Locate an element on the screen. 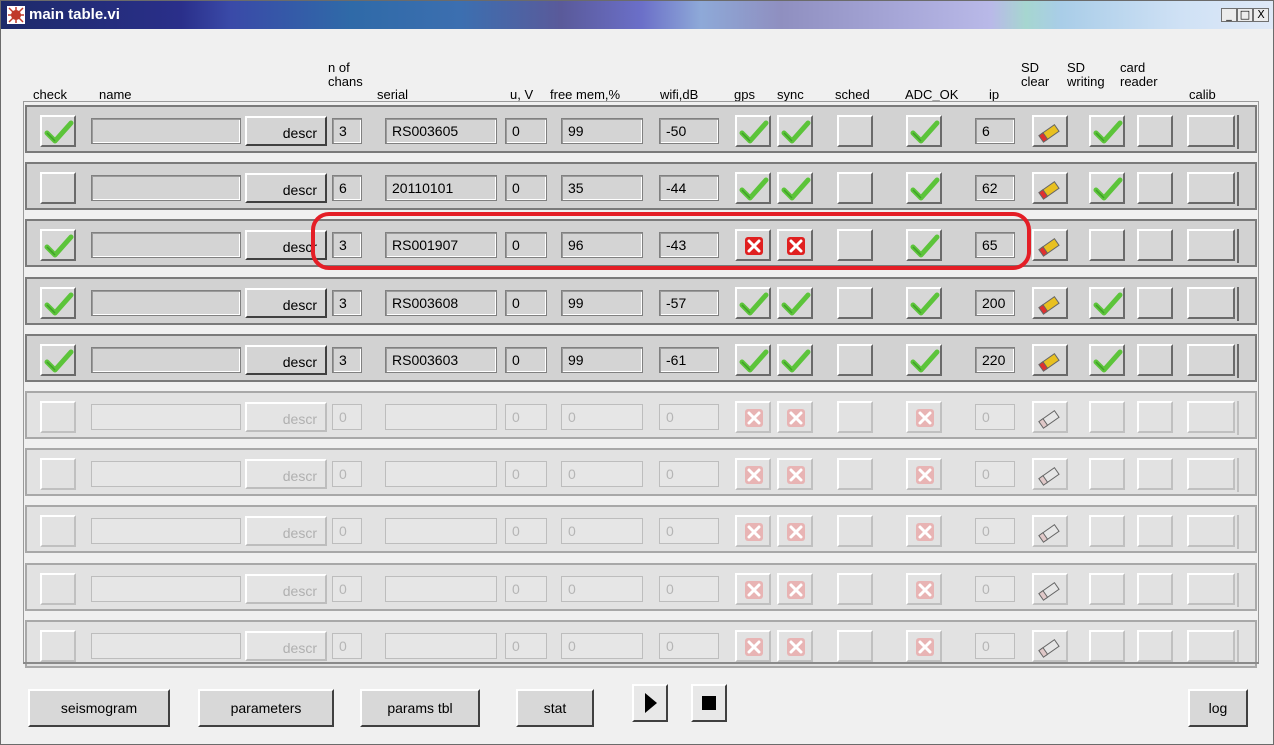 The width and height of the screenshot is (1274, 745). minimize-button: _ is located at coordinates (1229, 15).